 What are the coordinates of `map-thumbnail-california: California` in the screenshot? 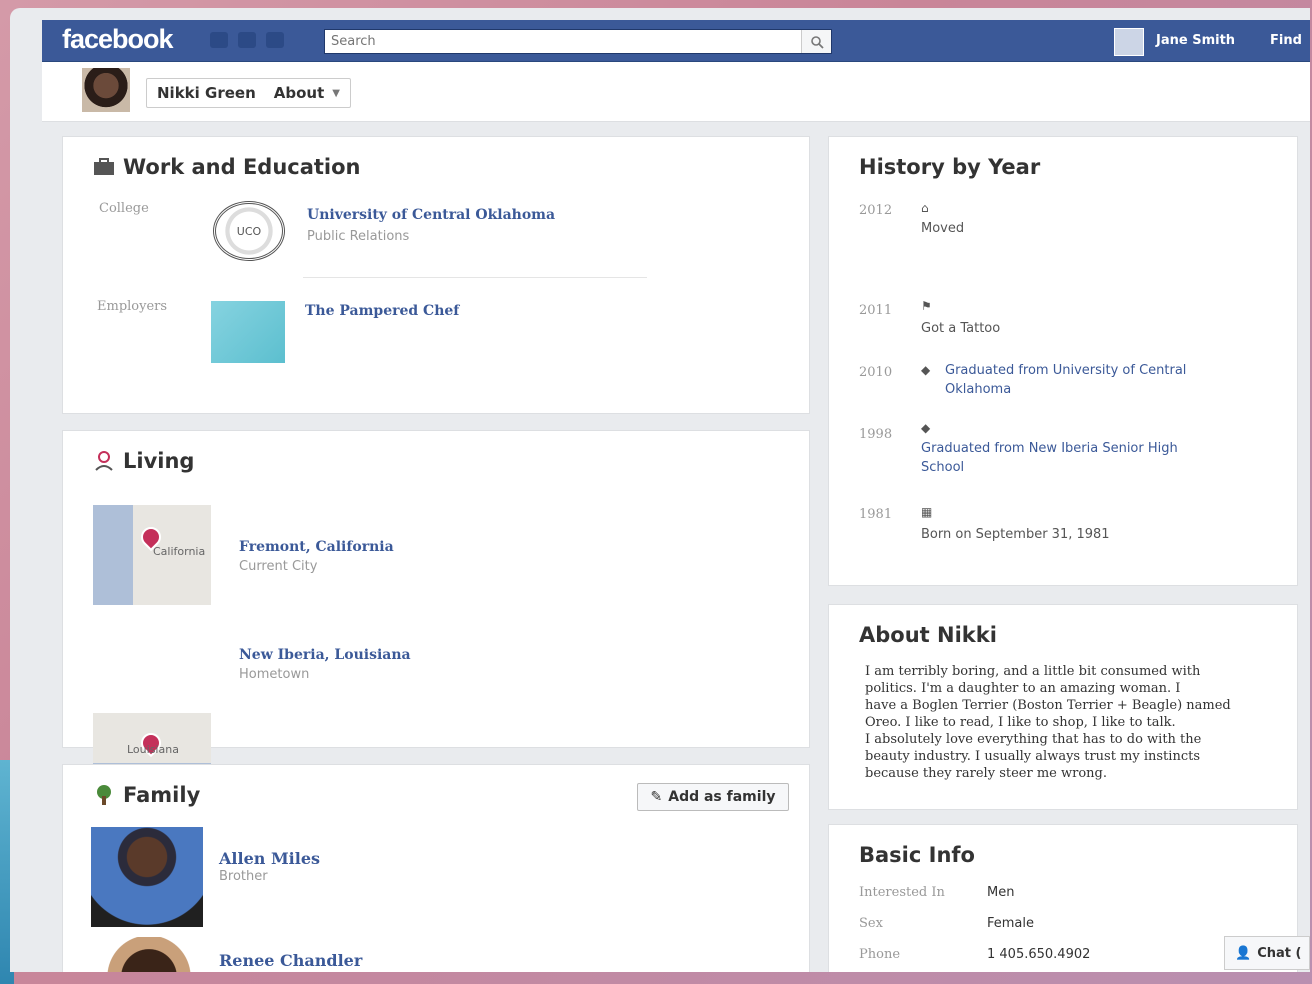 It's located at (152, 555).